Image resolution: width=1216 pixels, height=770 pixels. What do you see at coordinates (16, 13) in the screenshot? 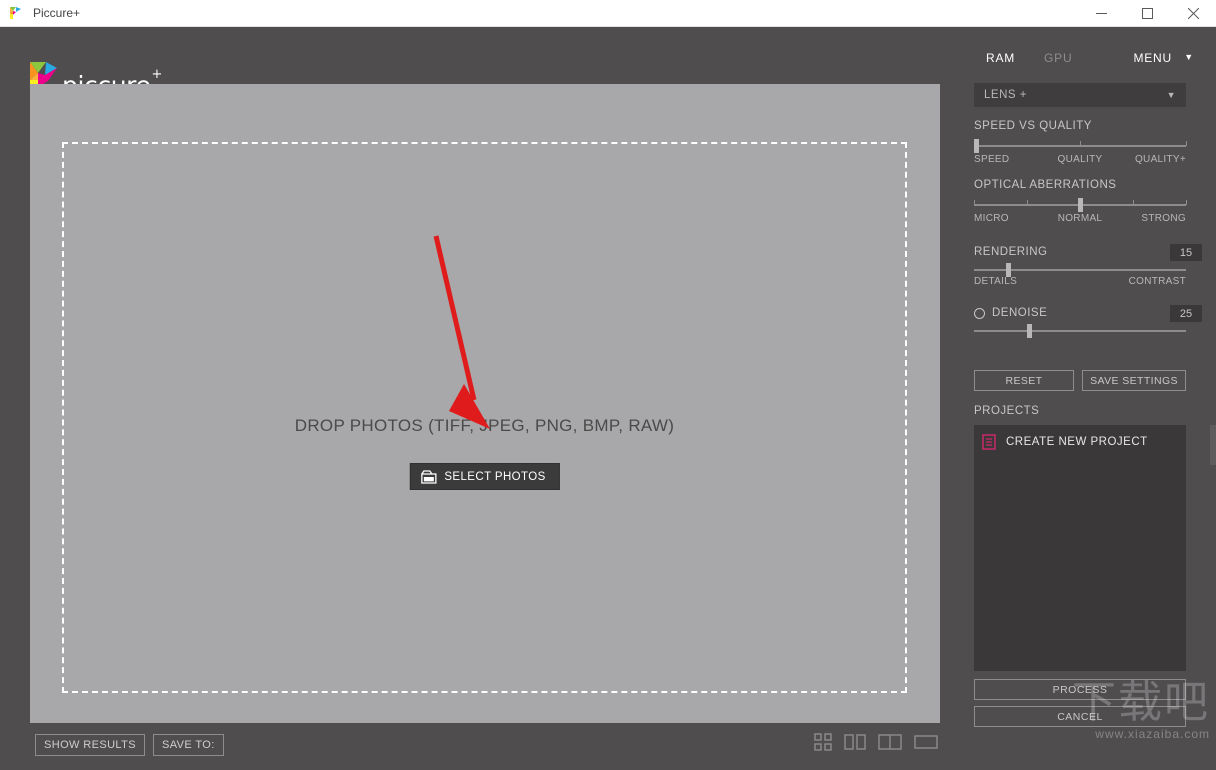
I see `window-app-icon` at bounding box center [16, 13].